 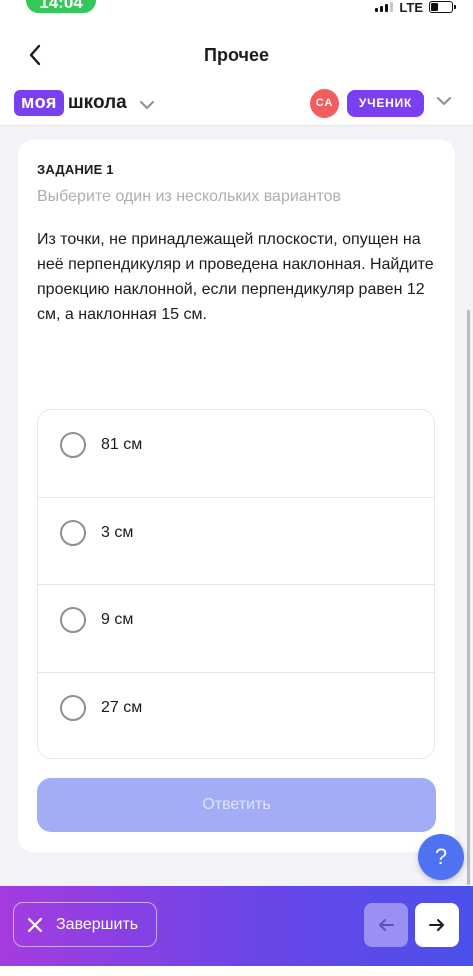 I want to click on page-title: Прочее, so click(x=236, y=55).